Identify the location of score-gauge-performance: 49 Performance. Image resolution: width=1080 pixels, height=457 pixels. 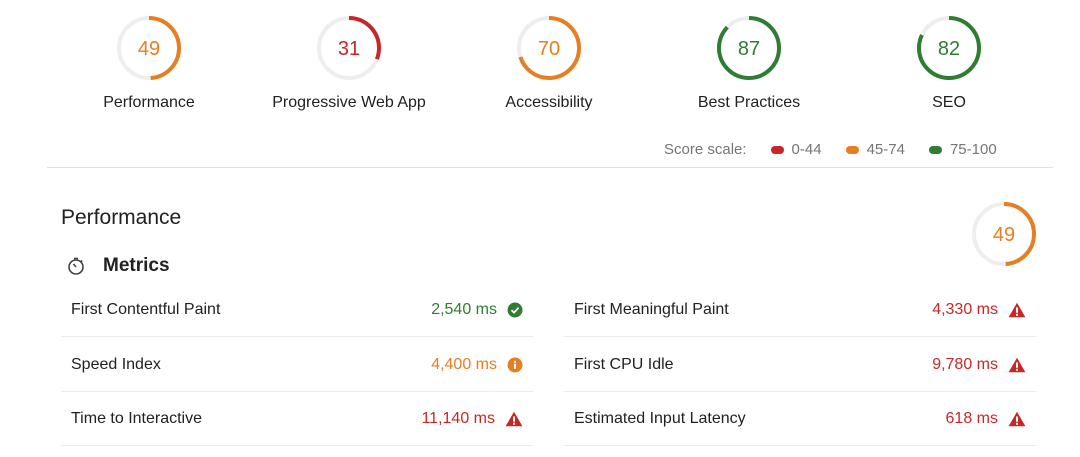
(149, 63).